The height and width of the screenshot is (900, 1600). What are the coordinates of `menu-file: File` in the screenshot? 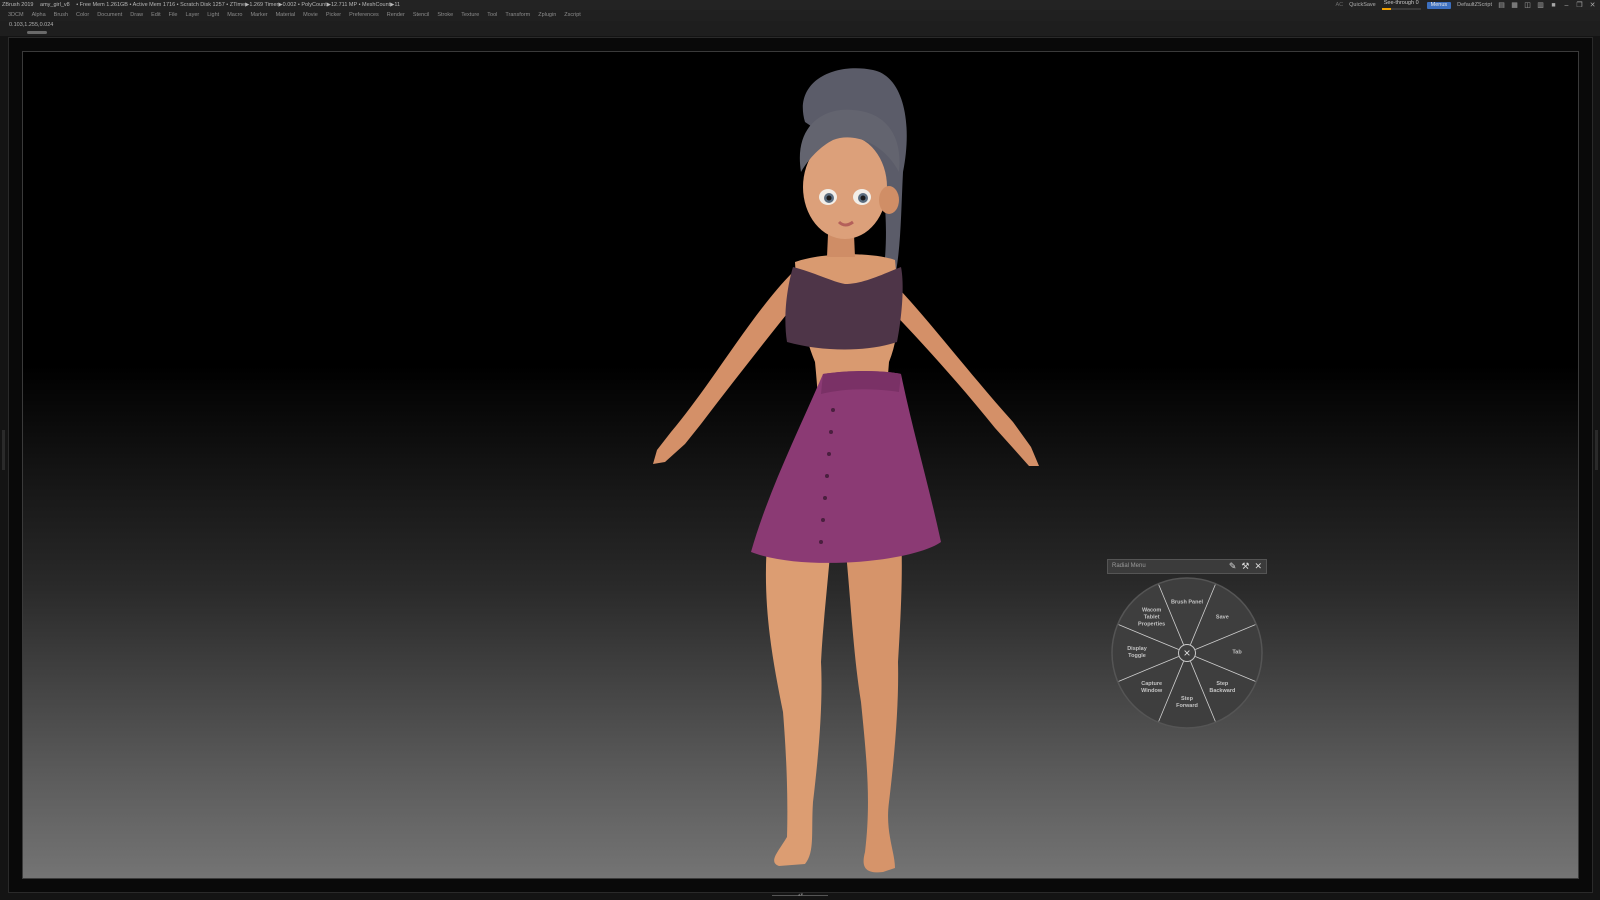 It's located at (173, 15).